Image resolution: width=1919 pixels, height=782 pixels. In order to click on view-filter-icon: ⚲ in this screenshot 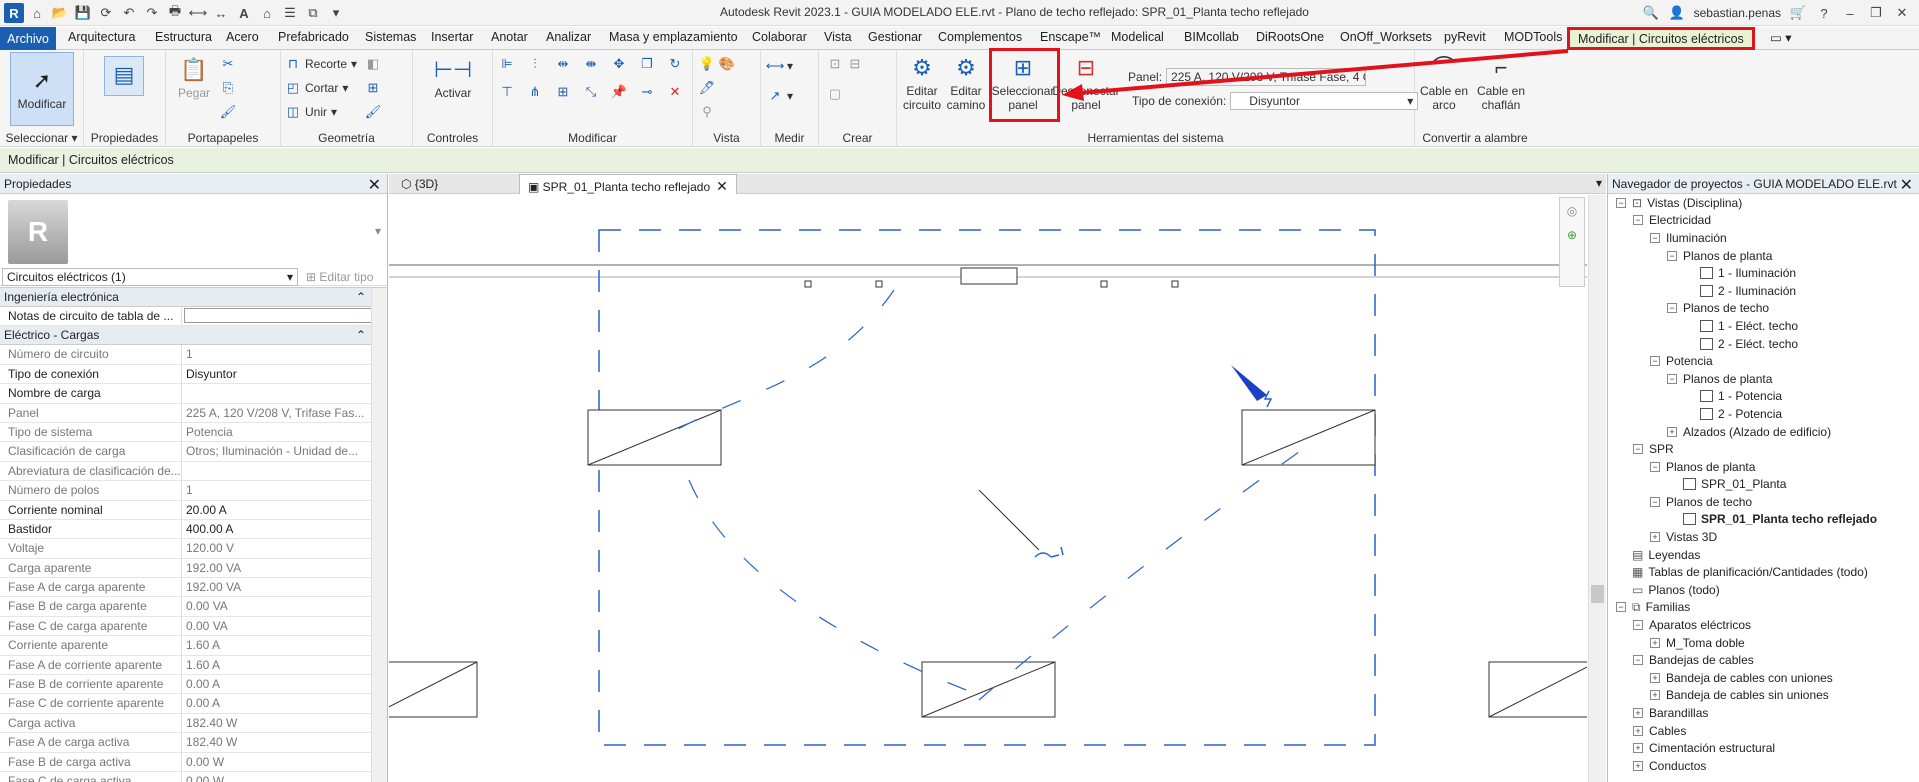, I will do `click(707, 112)`.